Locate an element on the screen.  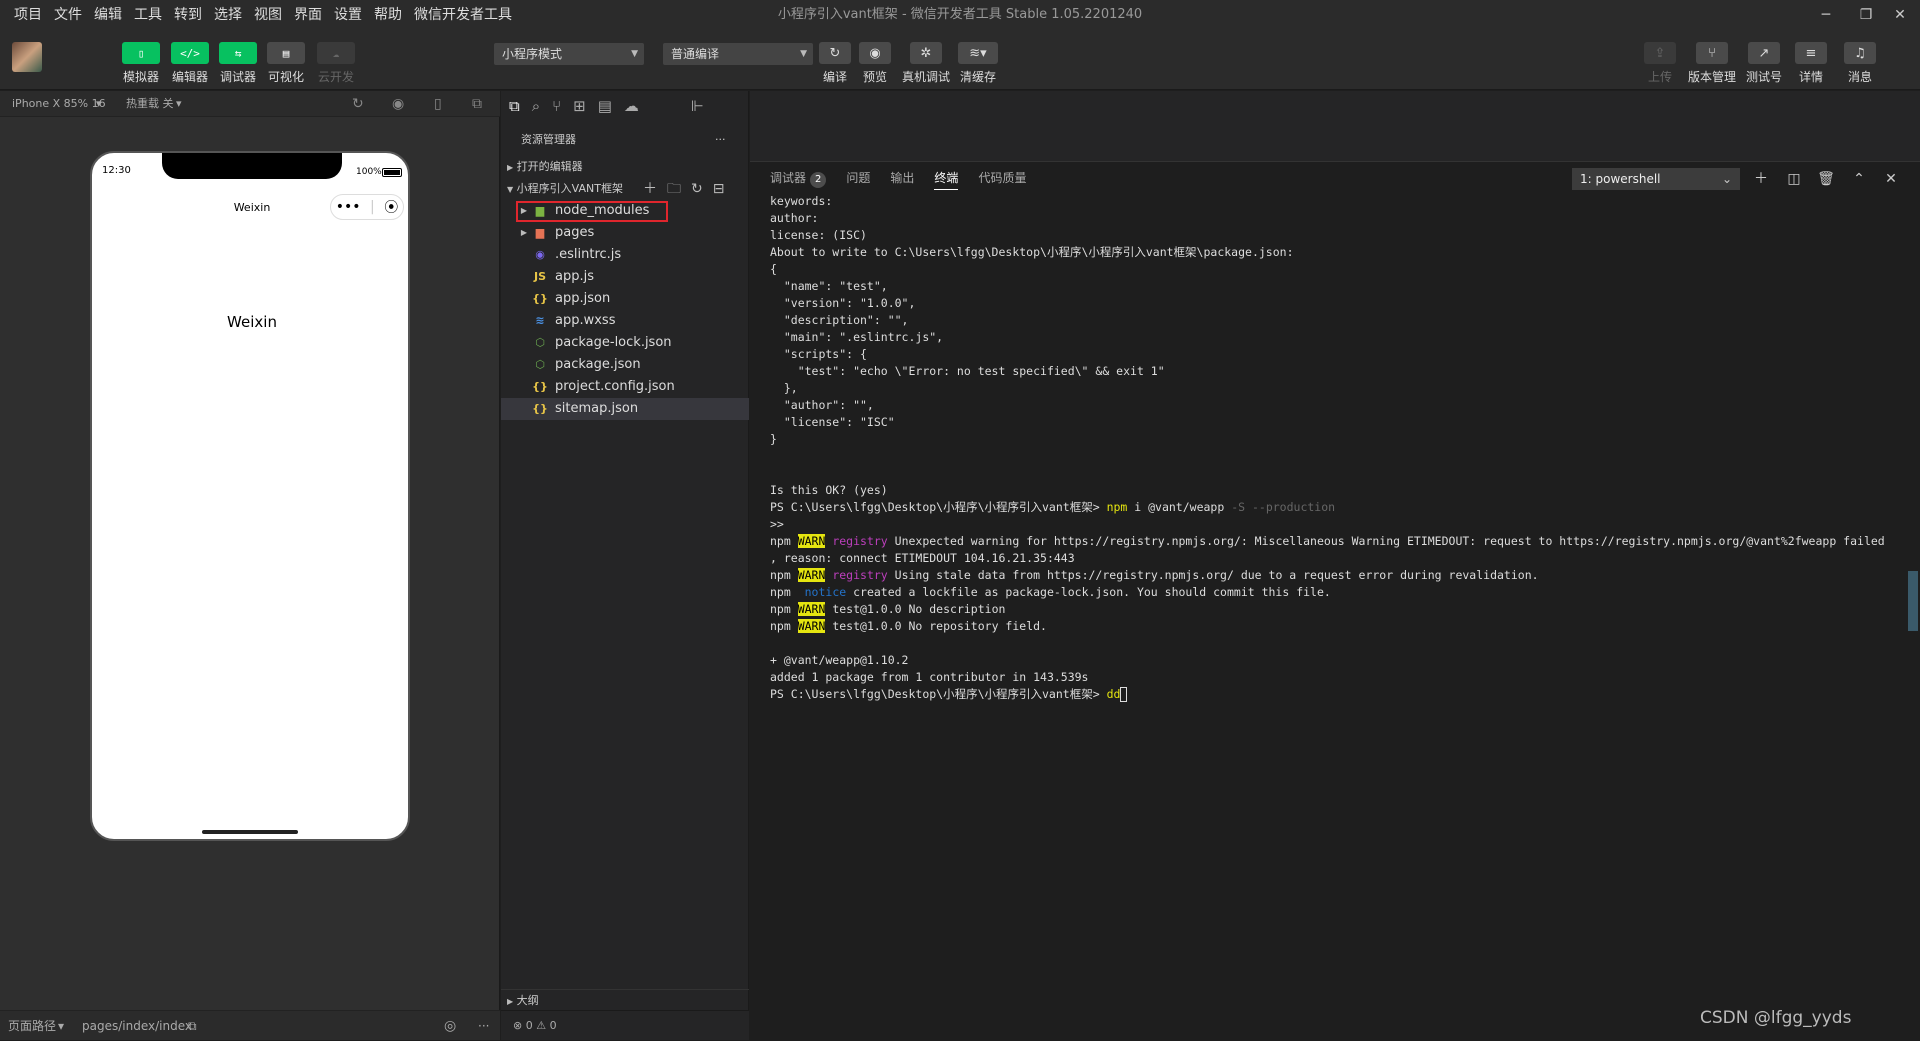
tree-item-app-js: JS app.js is located at coordinates (625, 277).